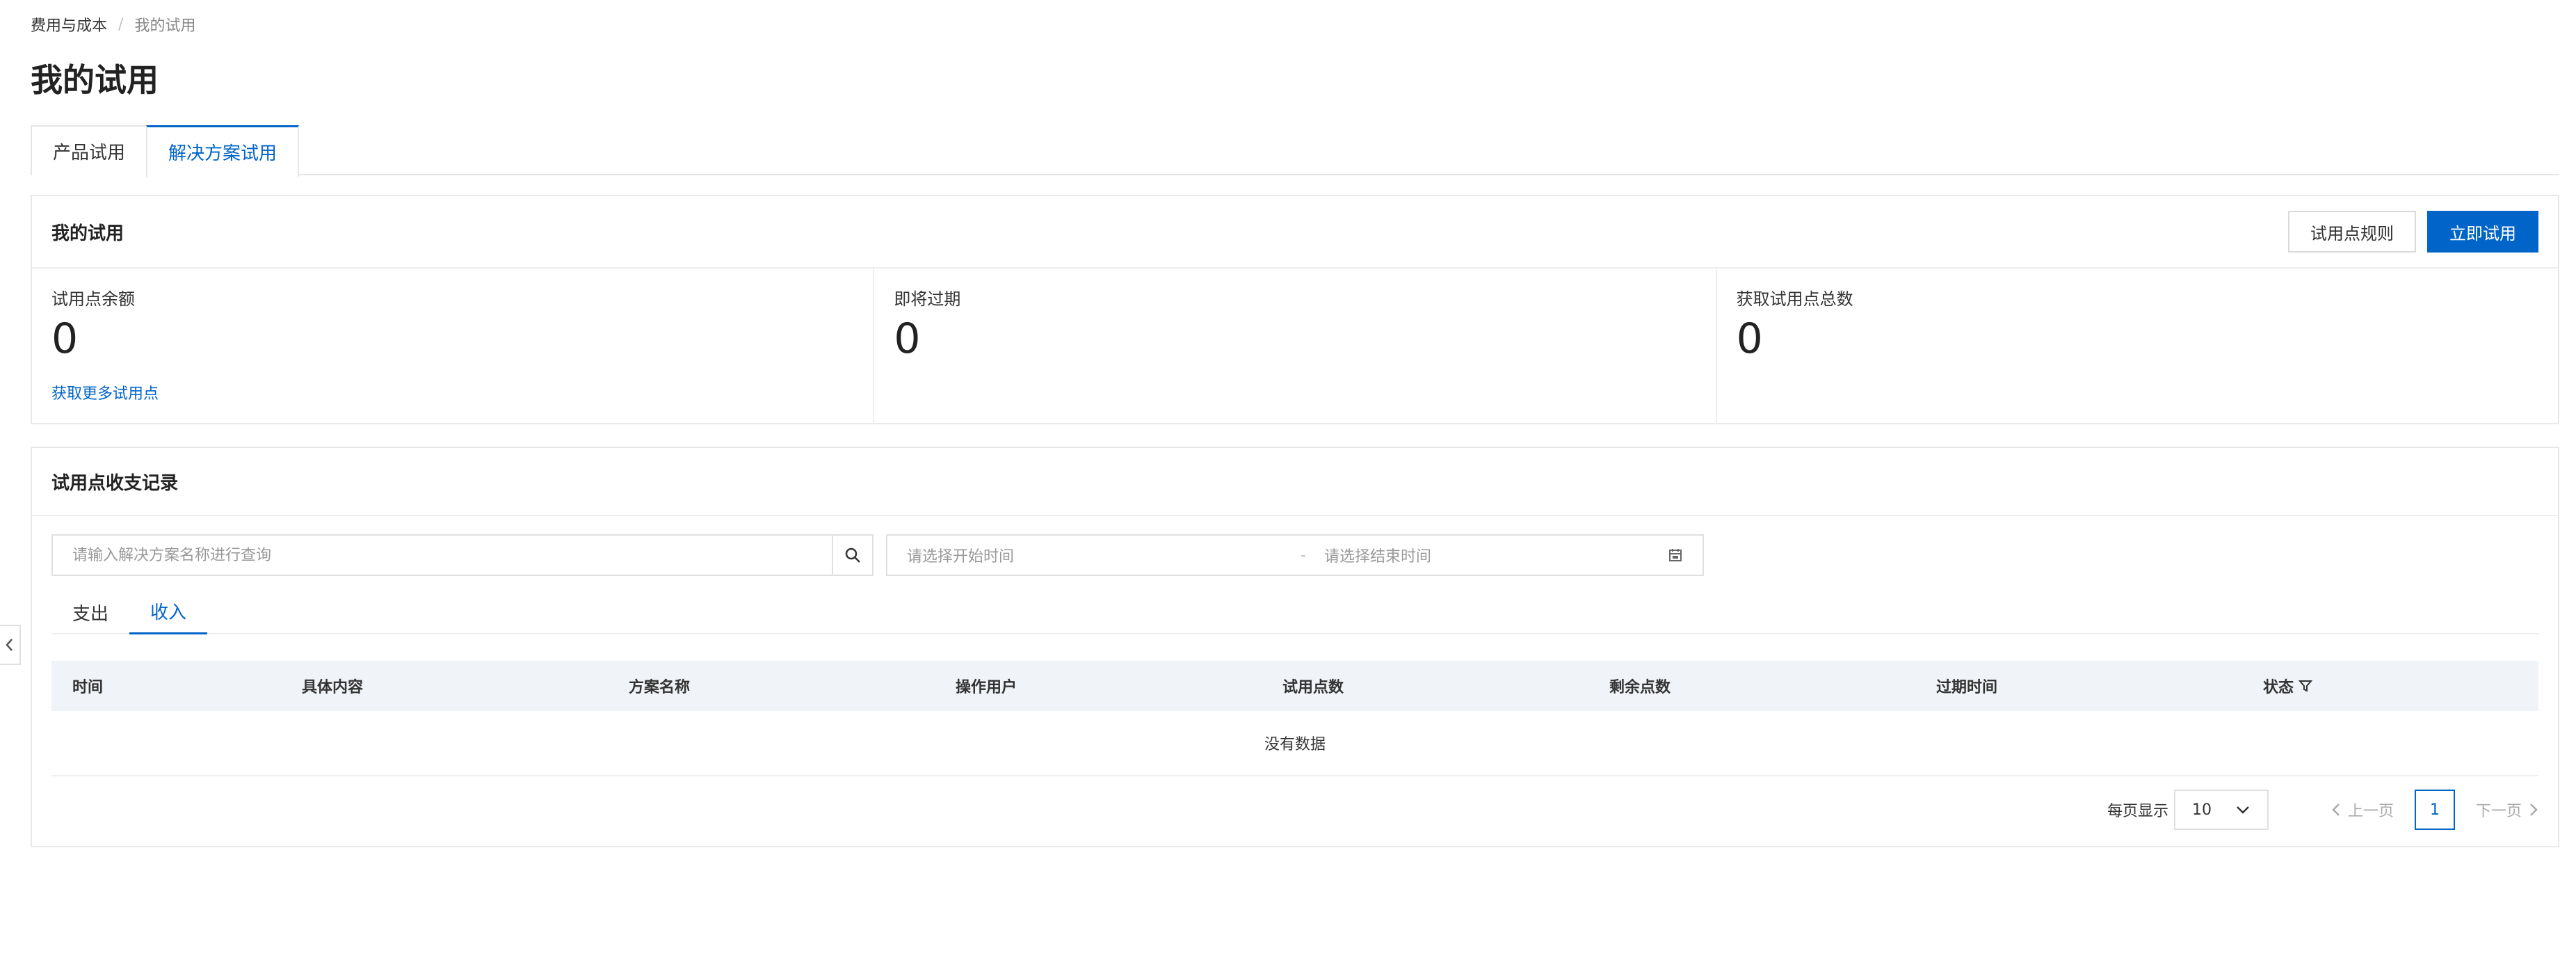 This screenshot has width=2576, height=960. I want to click on table-header: 时间 具体内容 方案名称 操作用户 试用点数 剩余点数 过期时间 状态, so click(1294, 686).